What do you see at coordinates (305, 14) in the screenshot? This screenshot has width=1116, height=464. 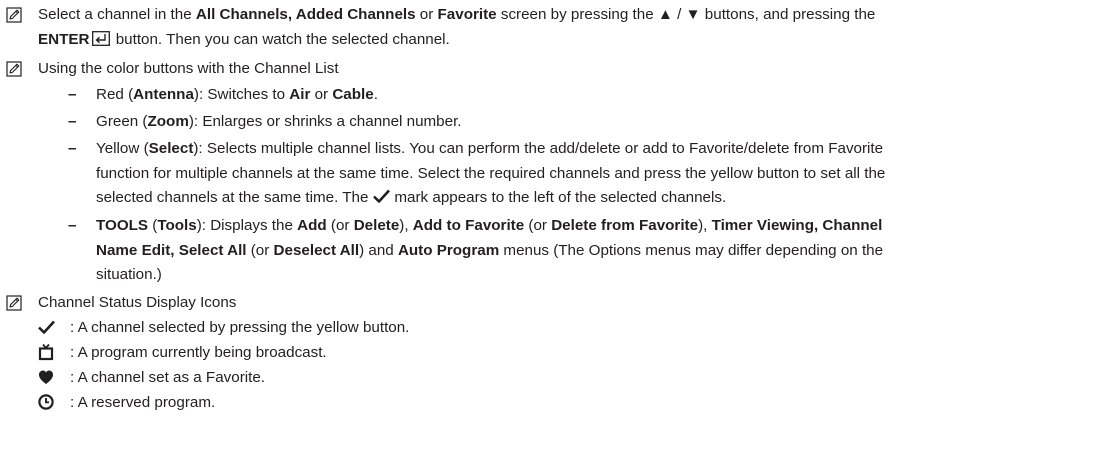 I see `bold-text: All Channels, Added Channels` at bounding box center [305, 14].